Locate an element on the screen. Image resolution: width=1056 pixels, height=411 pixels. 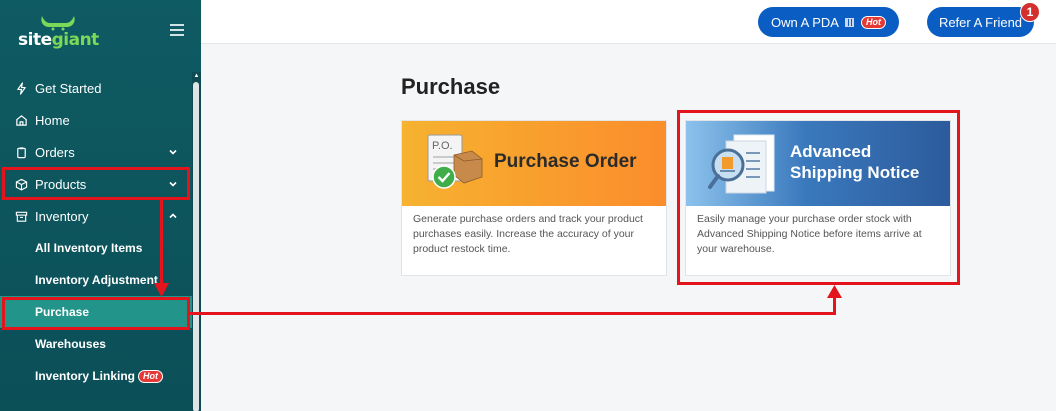
asn-banner: Advanced Shipping Notice is located at coordinates (818, 163).